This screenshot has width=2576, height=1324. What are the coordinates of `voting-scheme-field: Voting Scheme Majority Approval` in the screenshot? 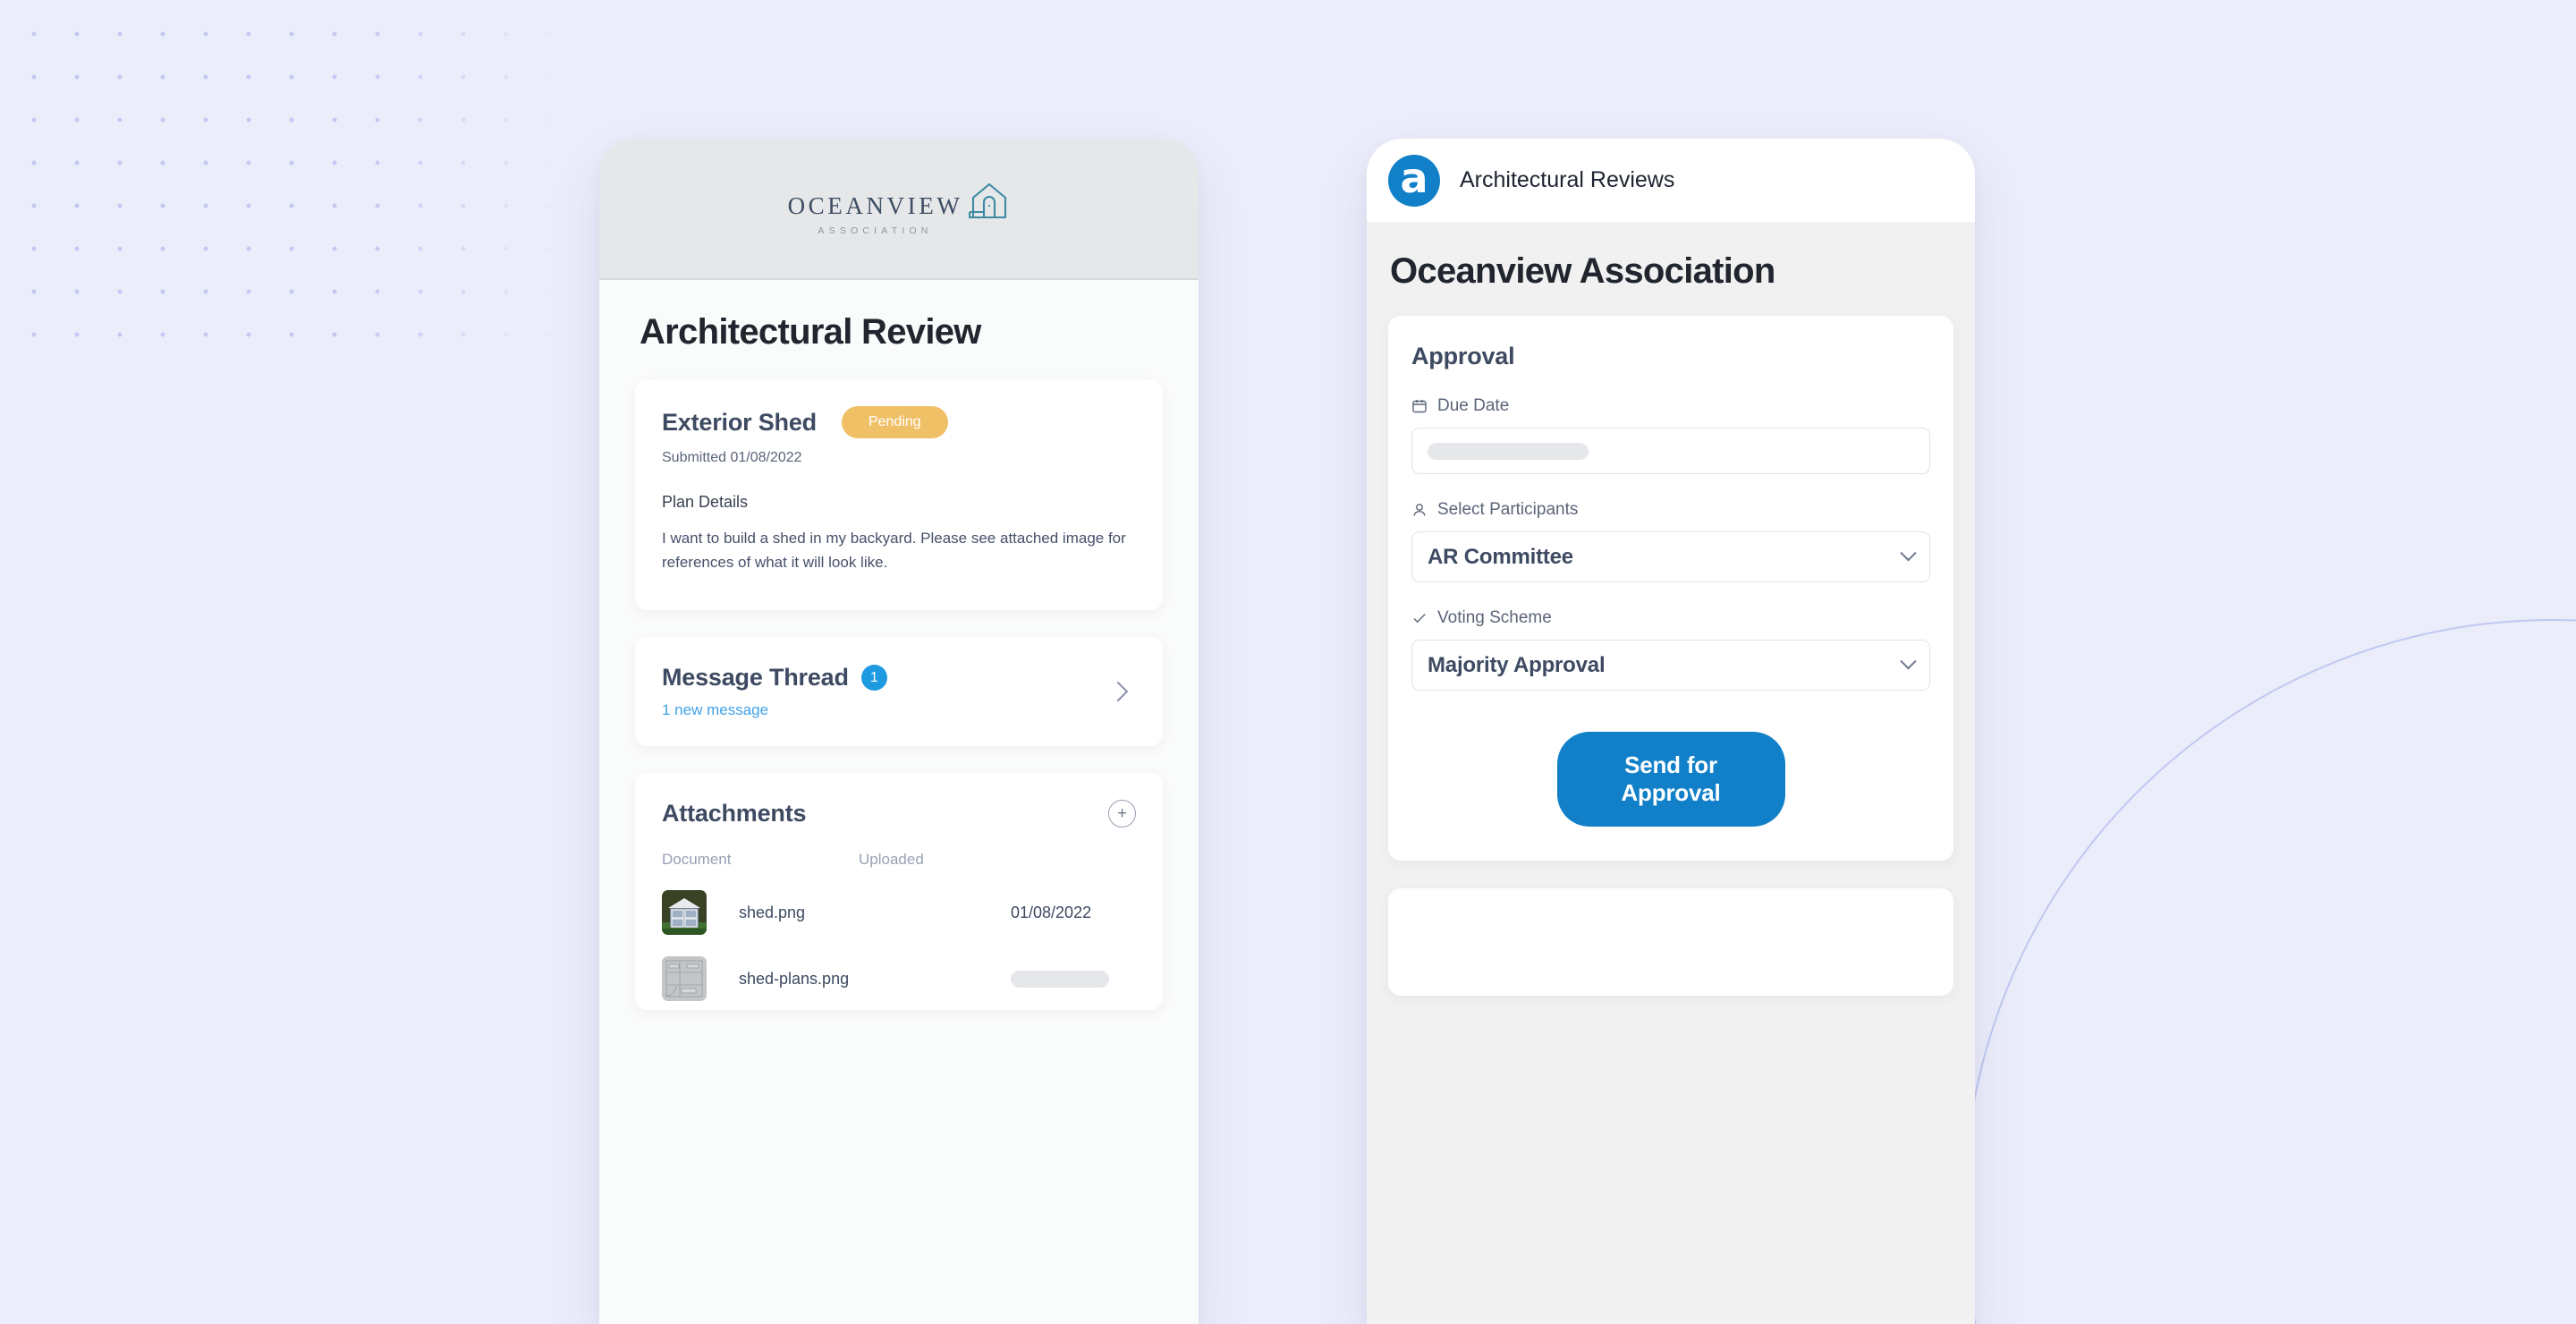 It's located at (1670, 649).